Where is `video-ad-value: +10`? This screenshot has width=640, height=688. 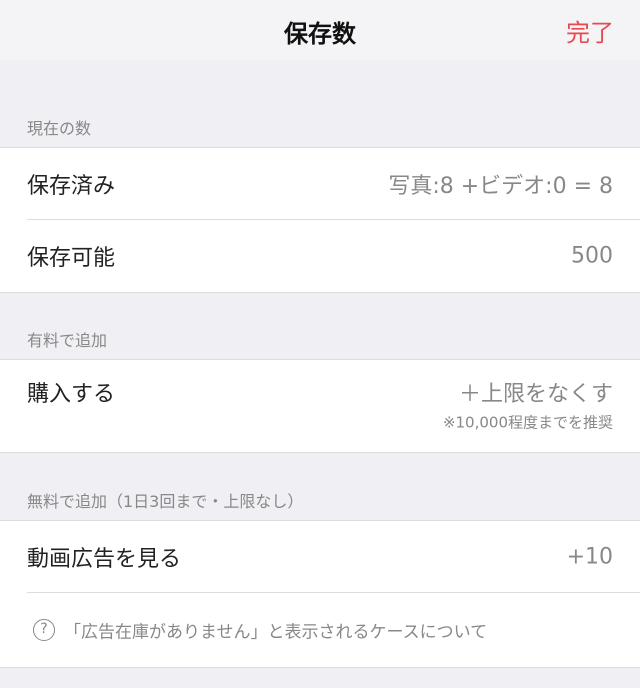 video-ad-value: +10 is located at coordinates (589, 557).